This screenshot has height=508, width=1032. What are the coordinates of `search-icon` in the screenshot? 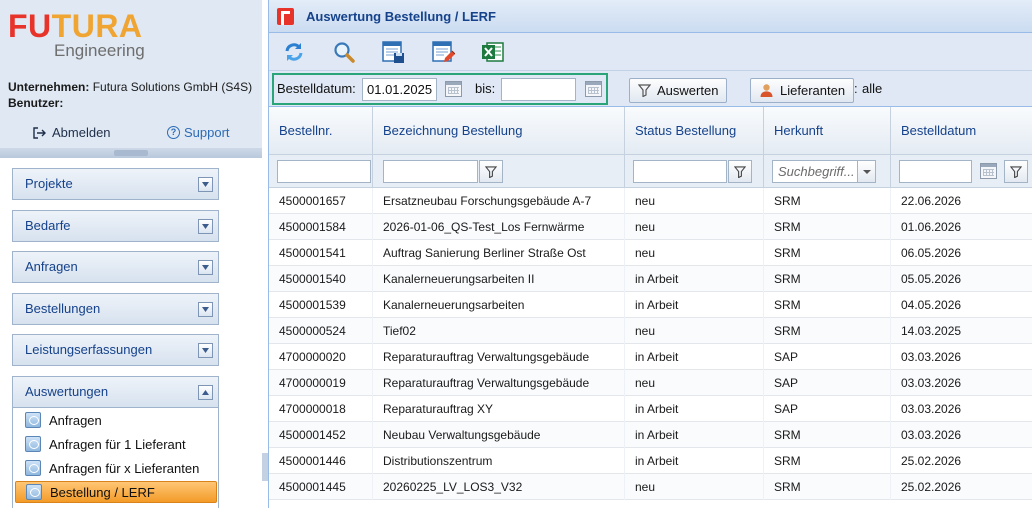 It's located at (344, 52).